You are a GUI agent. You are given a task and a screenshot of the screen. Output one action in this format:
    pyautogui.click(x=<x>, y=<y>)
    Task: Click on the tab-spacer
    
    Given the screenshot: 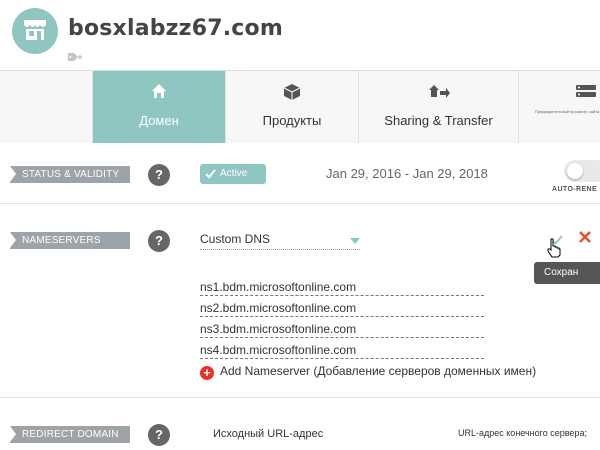 What is the action you would take?
    pyautogui.click(x=46, y=107)
    